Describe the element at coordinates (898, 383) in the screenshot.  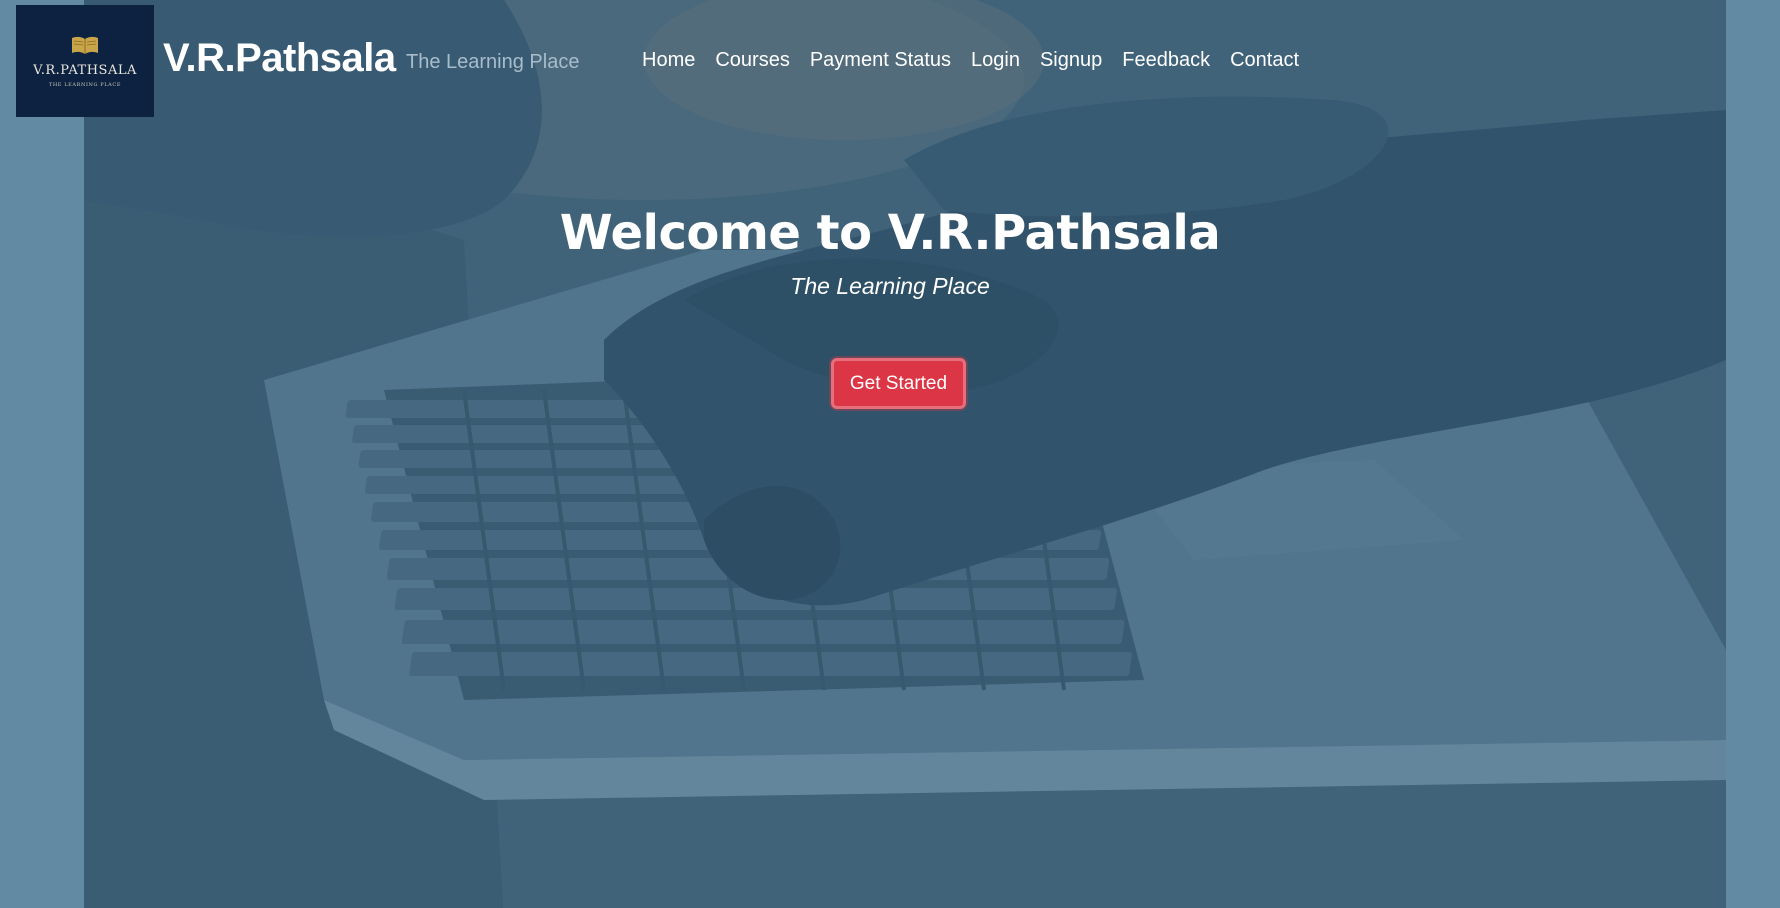
I see `get-started-button: Get Started` at that location.